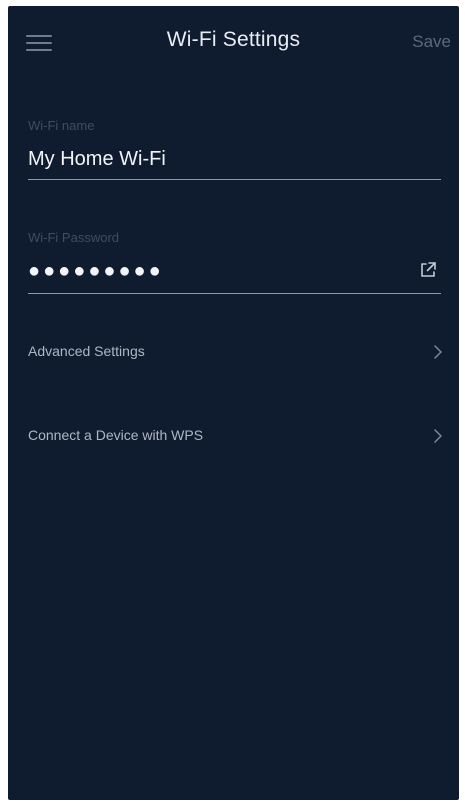 The height and width of the screenshot is (804, 465). I want to click on connect-wps-label: Connect a Device with WPS, so click(116, 435).